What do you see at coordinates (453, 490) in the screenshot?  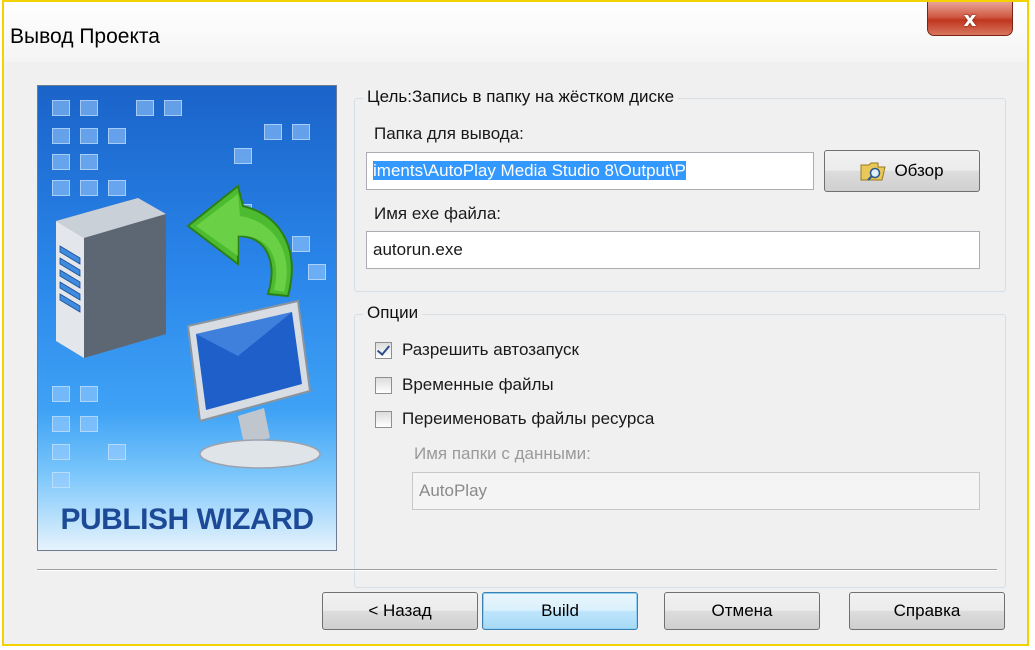 I see `data-folder-value: AutoPlay` at bounding box center [453, 490].